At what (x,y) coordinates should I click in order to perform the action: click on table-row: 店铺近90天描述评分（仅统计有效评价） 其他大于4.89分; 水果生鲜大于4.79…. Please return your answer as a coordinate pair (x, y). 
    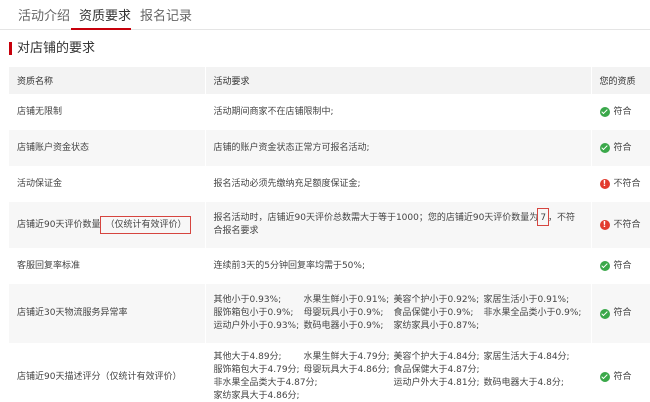
    Looking at the image, I should click on (329, 372).